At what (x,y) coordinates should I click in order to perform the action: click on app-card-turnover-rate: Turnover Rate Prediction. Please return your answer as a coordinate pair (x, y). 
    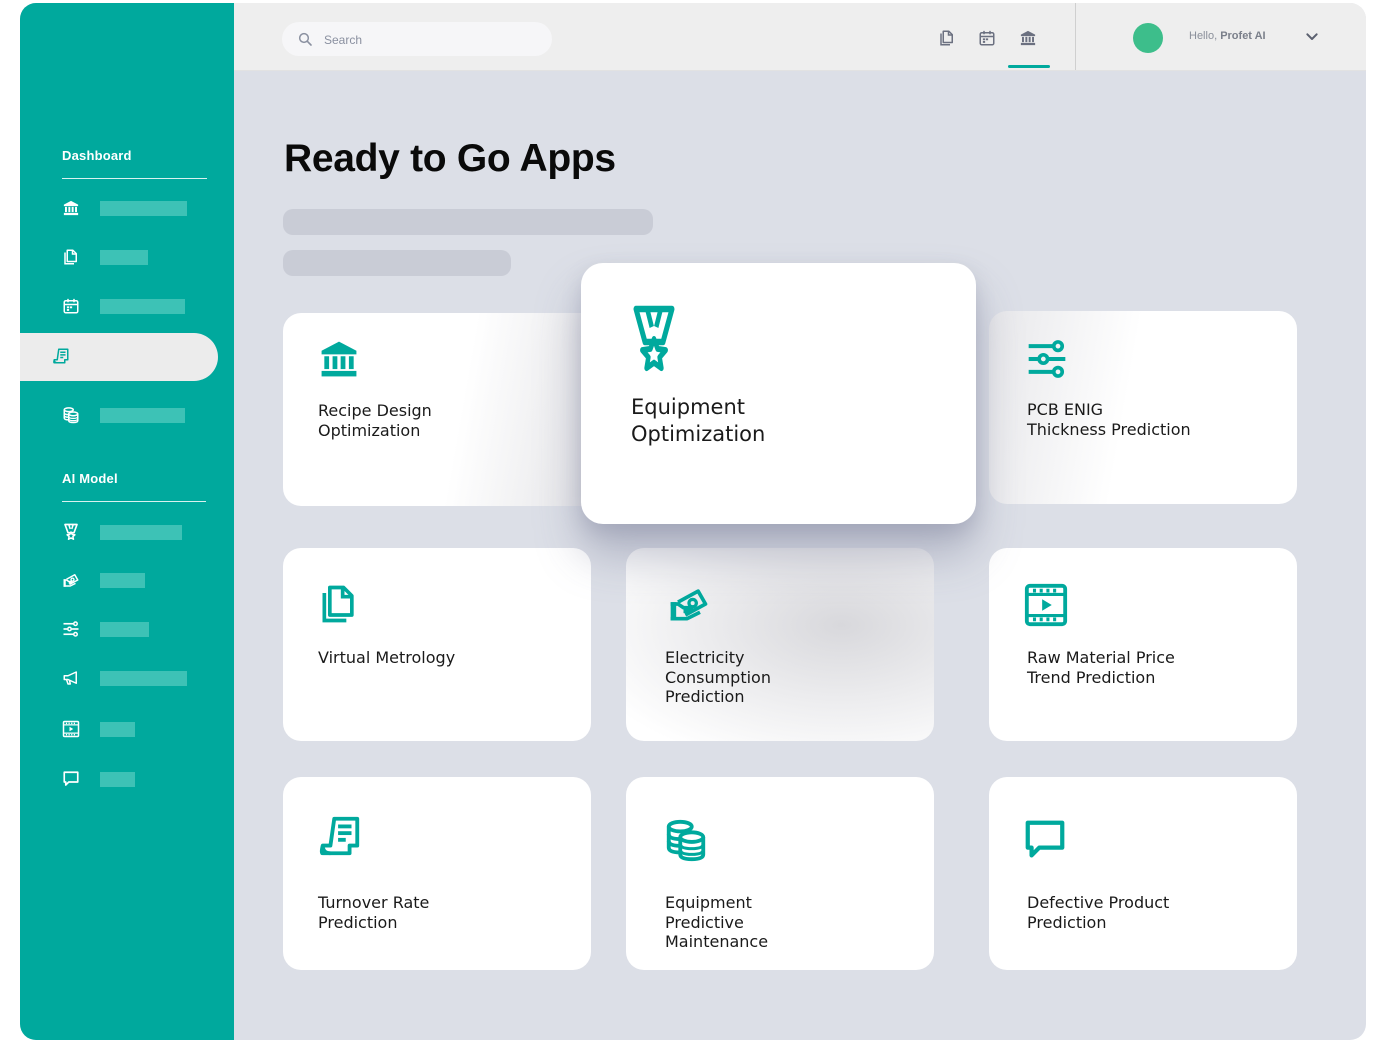
    Looking at the image, I should click on (437, 873).